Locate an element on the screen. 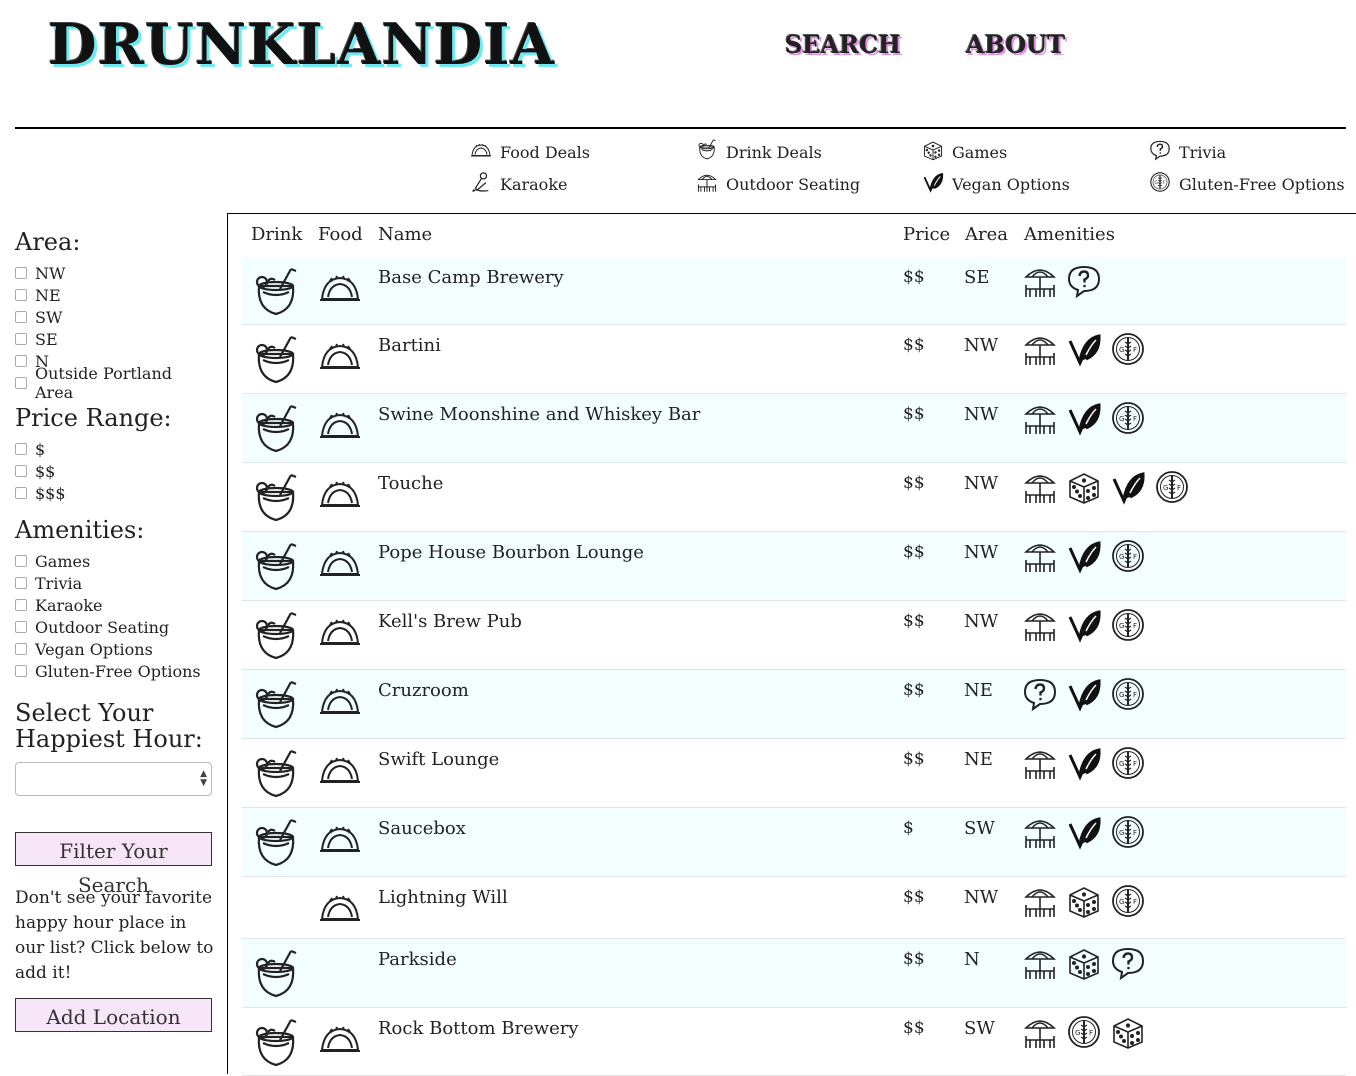 The height and width of the screenshot is (1076, 1356). venue-area: SW is located at coordinates (979, 1028).